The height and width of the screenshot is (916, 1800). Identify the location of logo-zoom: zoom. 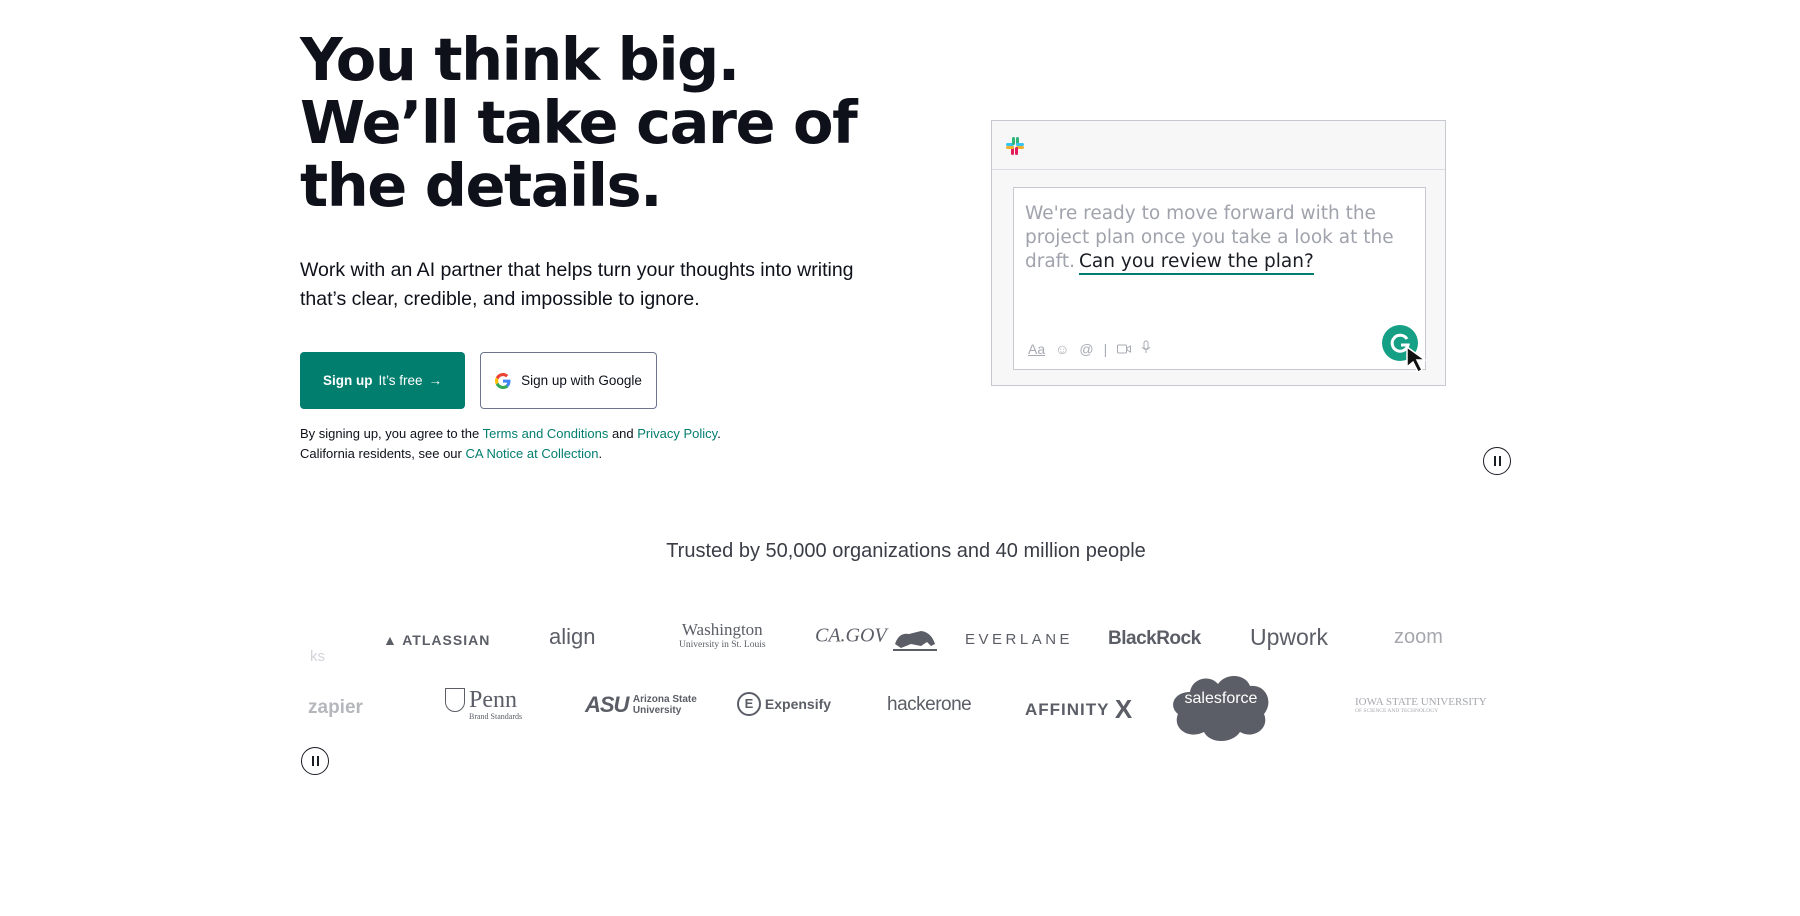
(1418, 637).